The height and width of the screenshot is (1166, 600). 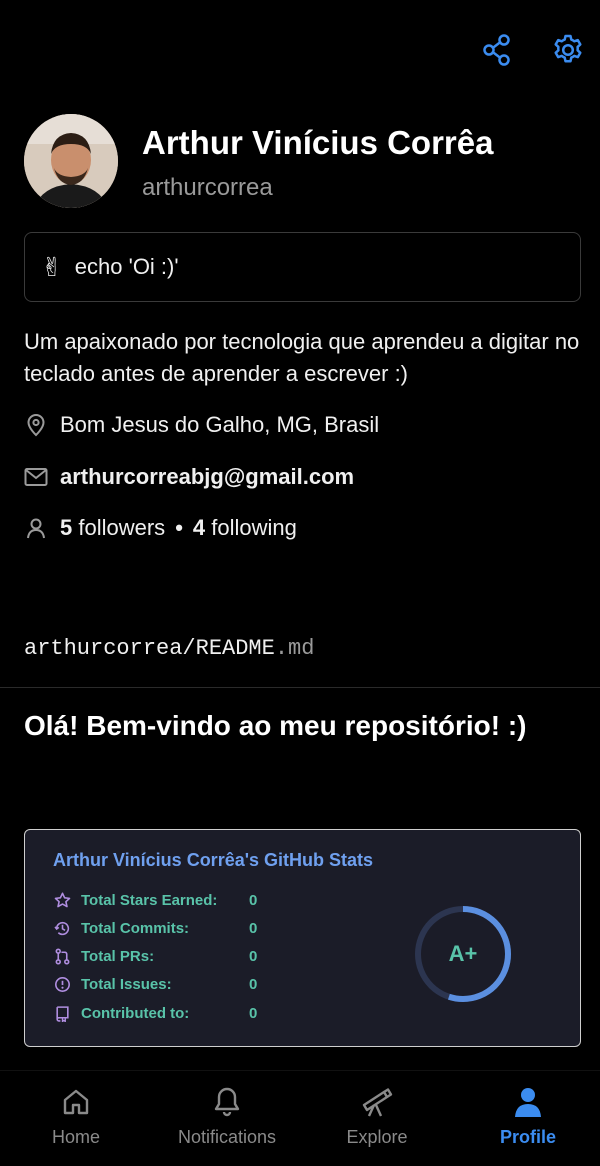 What do you see at coordinates (377, 1120) in the screenshot?
I see `nav-explore: Explore` at bounding box center [377, 1120].